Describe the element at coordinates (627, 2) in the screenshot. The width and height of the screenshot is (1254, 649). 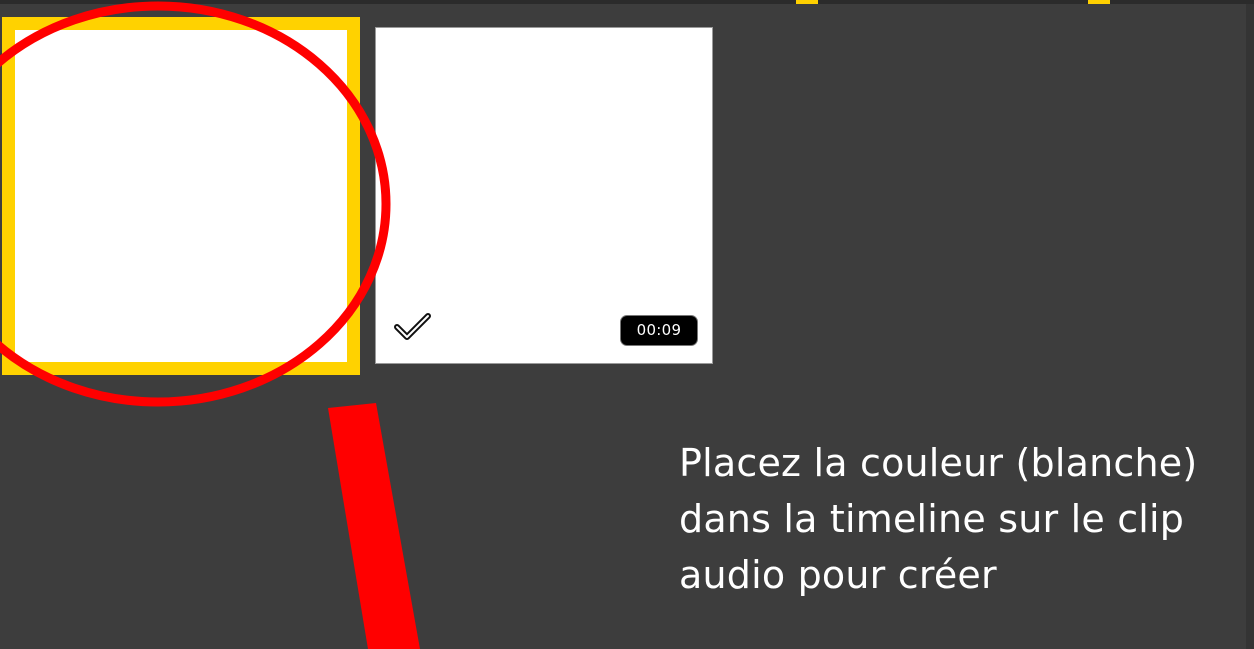
I see `top-toolbar-strip` at that location.